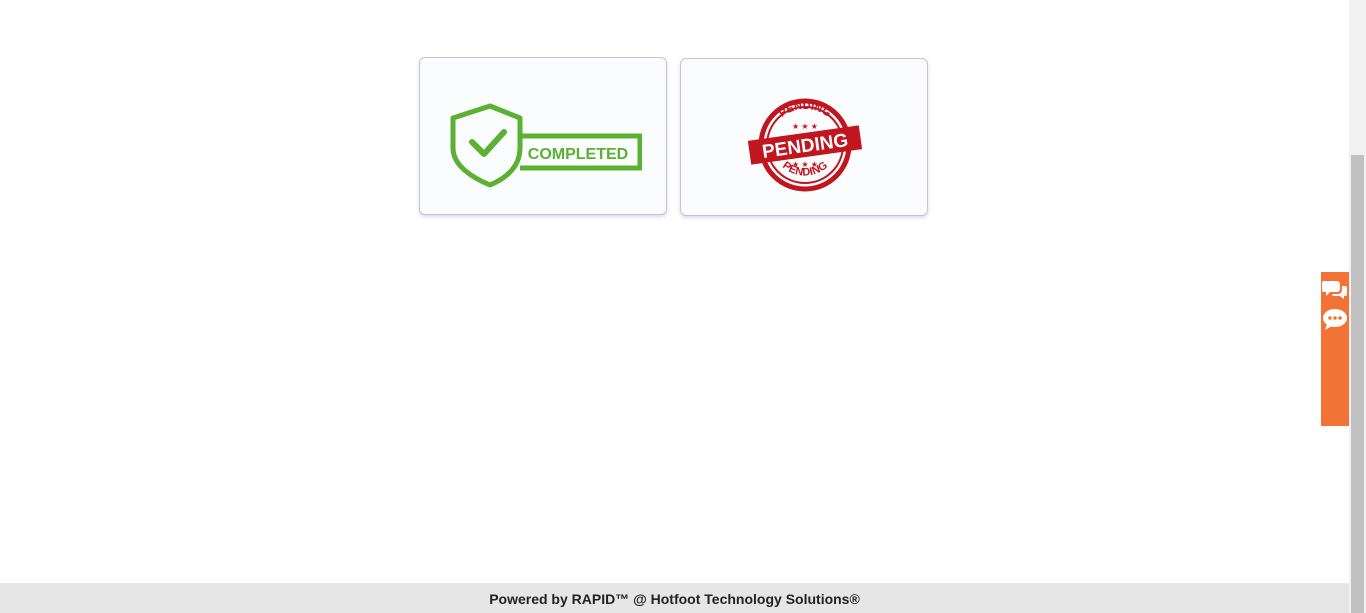 The width and height of the screenshot is (1366, 613). Describe the element at coordinates (1335, 319) in the screenshot. I see `comment-icon` at that location.